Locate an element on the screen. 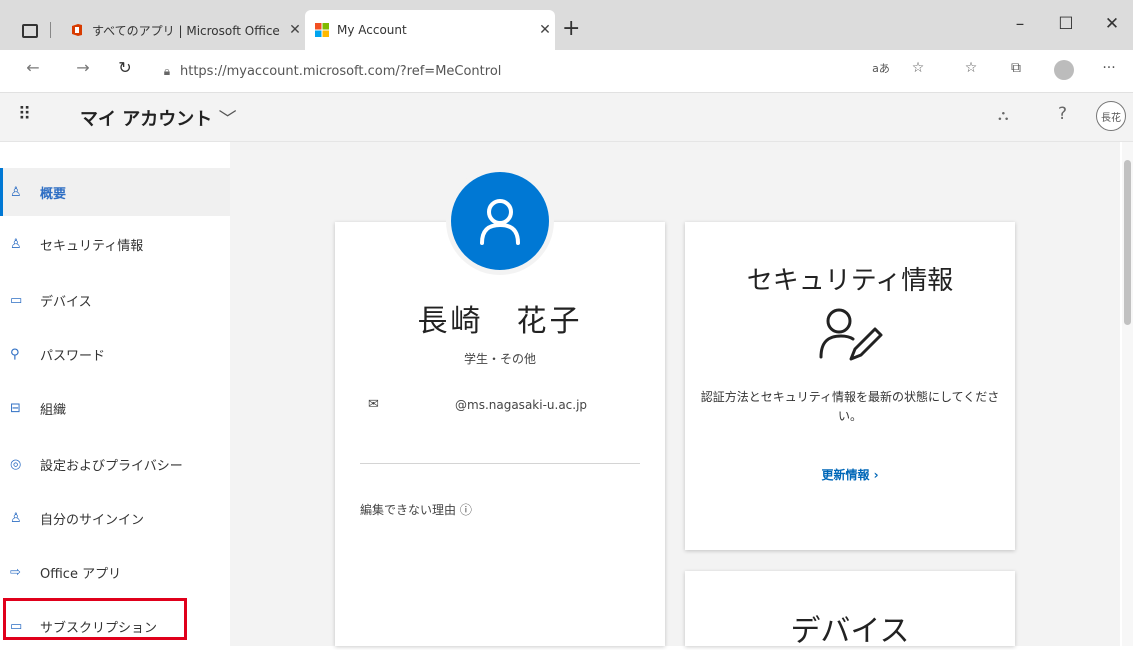 This screenshot has height=650, width=1133. maximize-button: ☐ is located at coordinates (1066, 24).